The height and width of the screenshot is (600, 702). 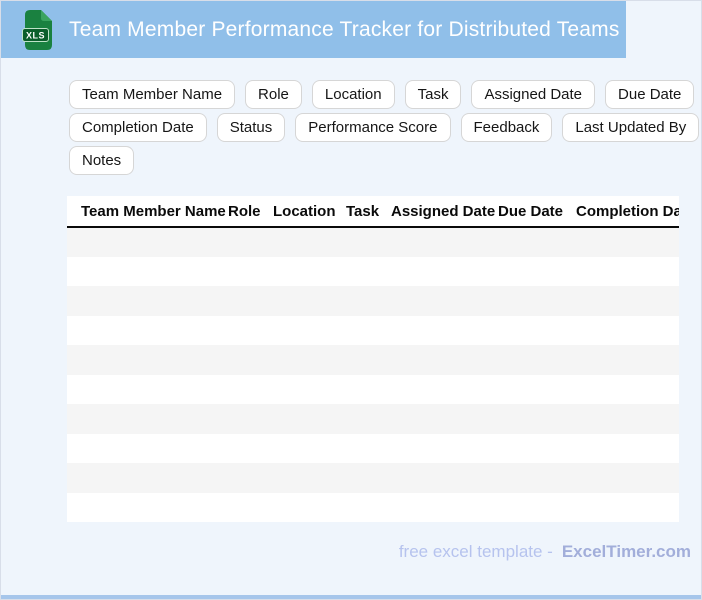 I want to click on chip-assigned-date: Assigned Date, so click(x=533, y=94).